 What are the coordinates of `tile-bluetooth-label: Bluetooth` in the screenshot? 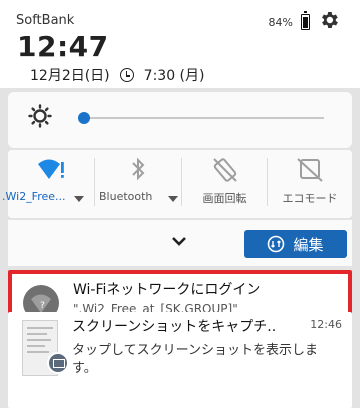 It's located at (126, 196).